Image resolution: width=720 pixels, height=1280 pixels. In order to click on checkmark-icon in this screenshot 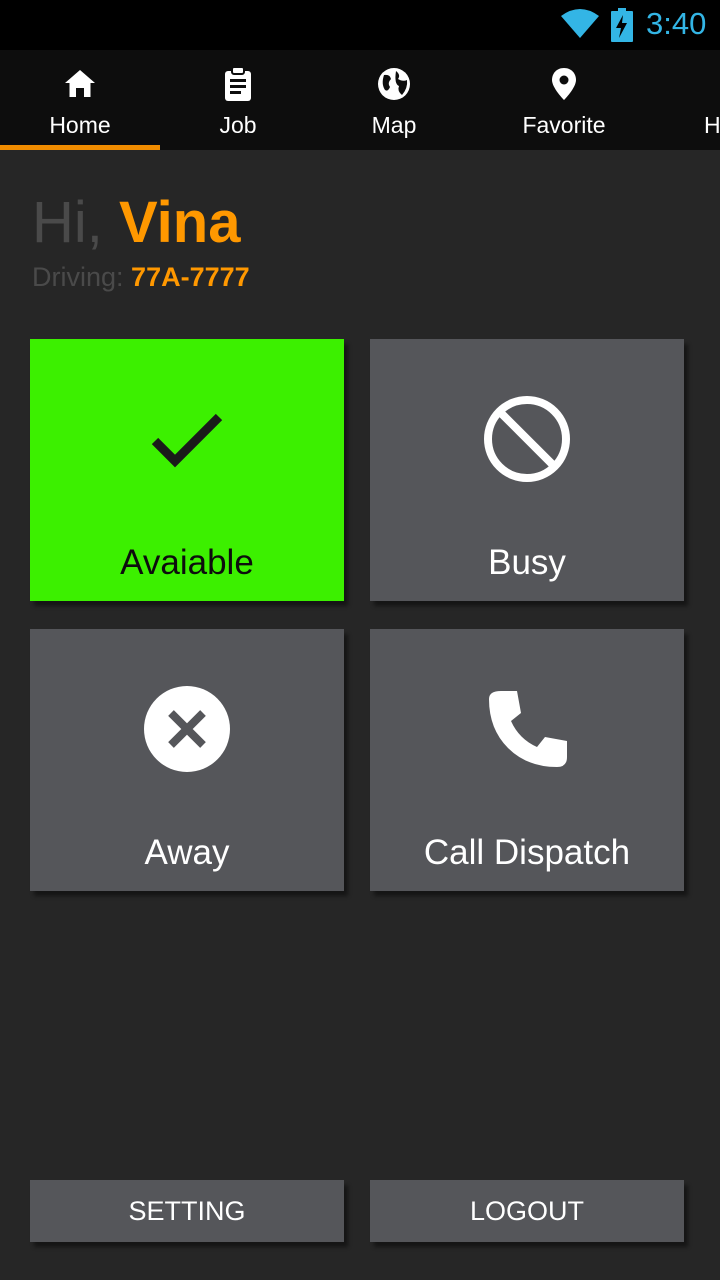, I will do `click(187, 440)`.